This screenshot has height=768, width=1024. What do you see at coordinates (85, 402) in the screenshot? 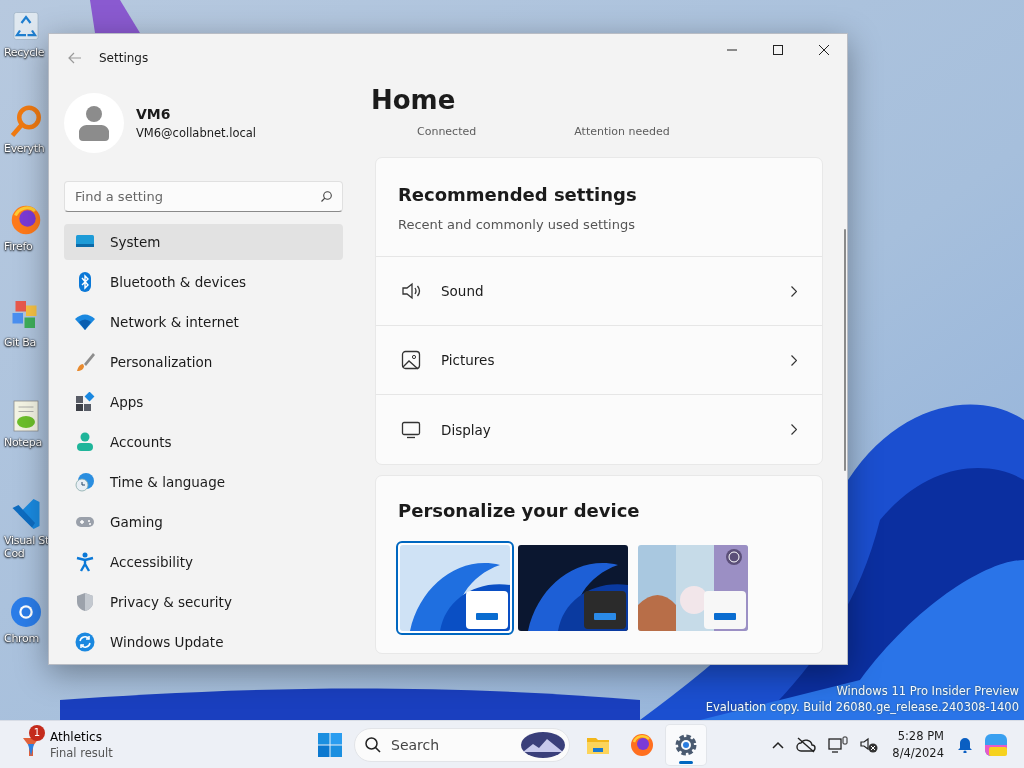
I see `apps-icon` at bounding box center [85, 402].